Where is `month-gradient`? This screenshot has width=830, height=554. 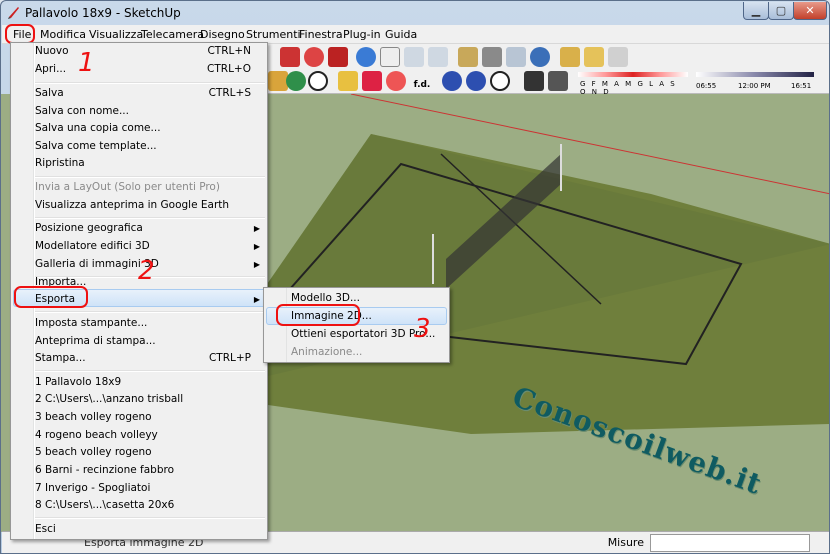 month-gradient is located at coordinates (633, 74).